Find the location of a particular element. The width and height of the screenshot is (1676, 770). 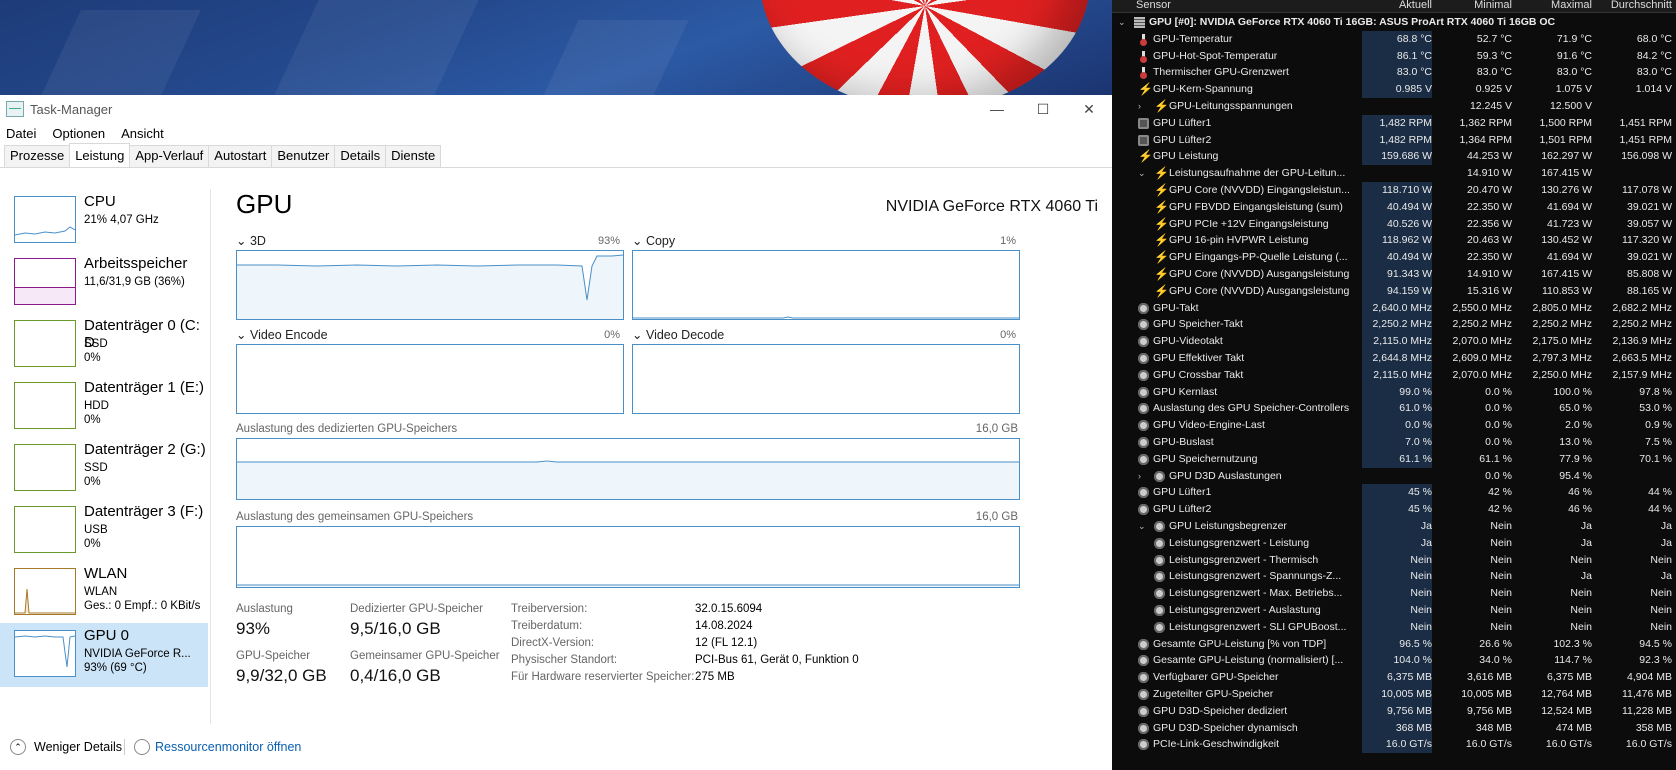

sensor-row: ⌄ GPU Leistungsbegrenzer Ja Nein Ja Ja is located at coordinates (1394, 526).